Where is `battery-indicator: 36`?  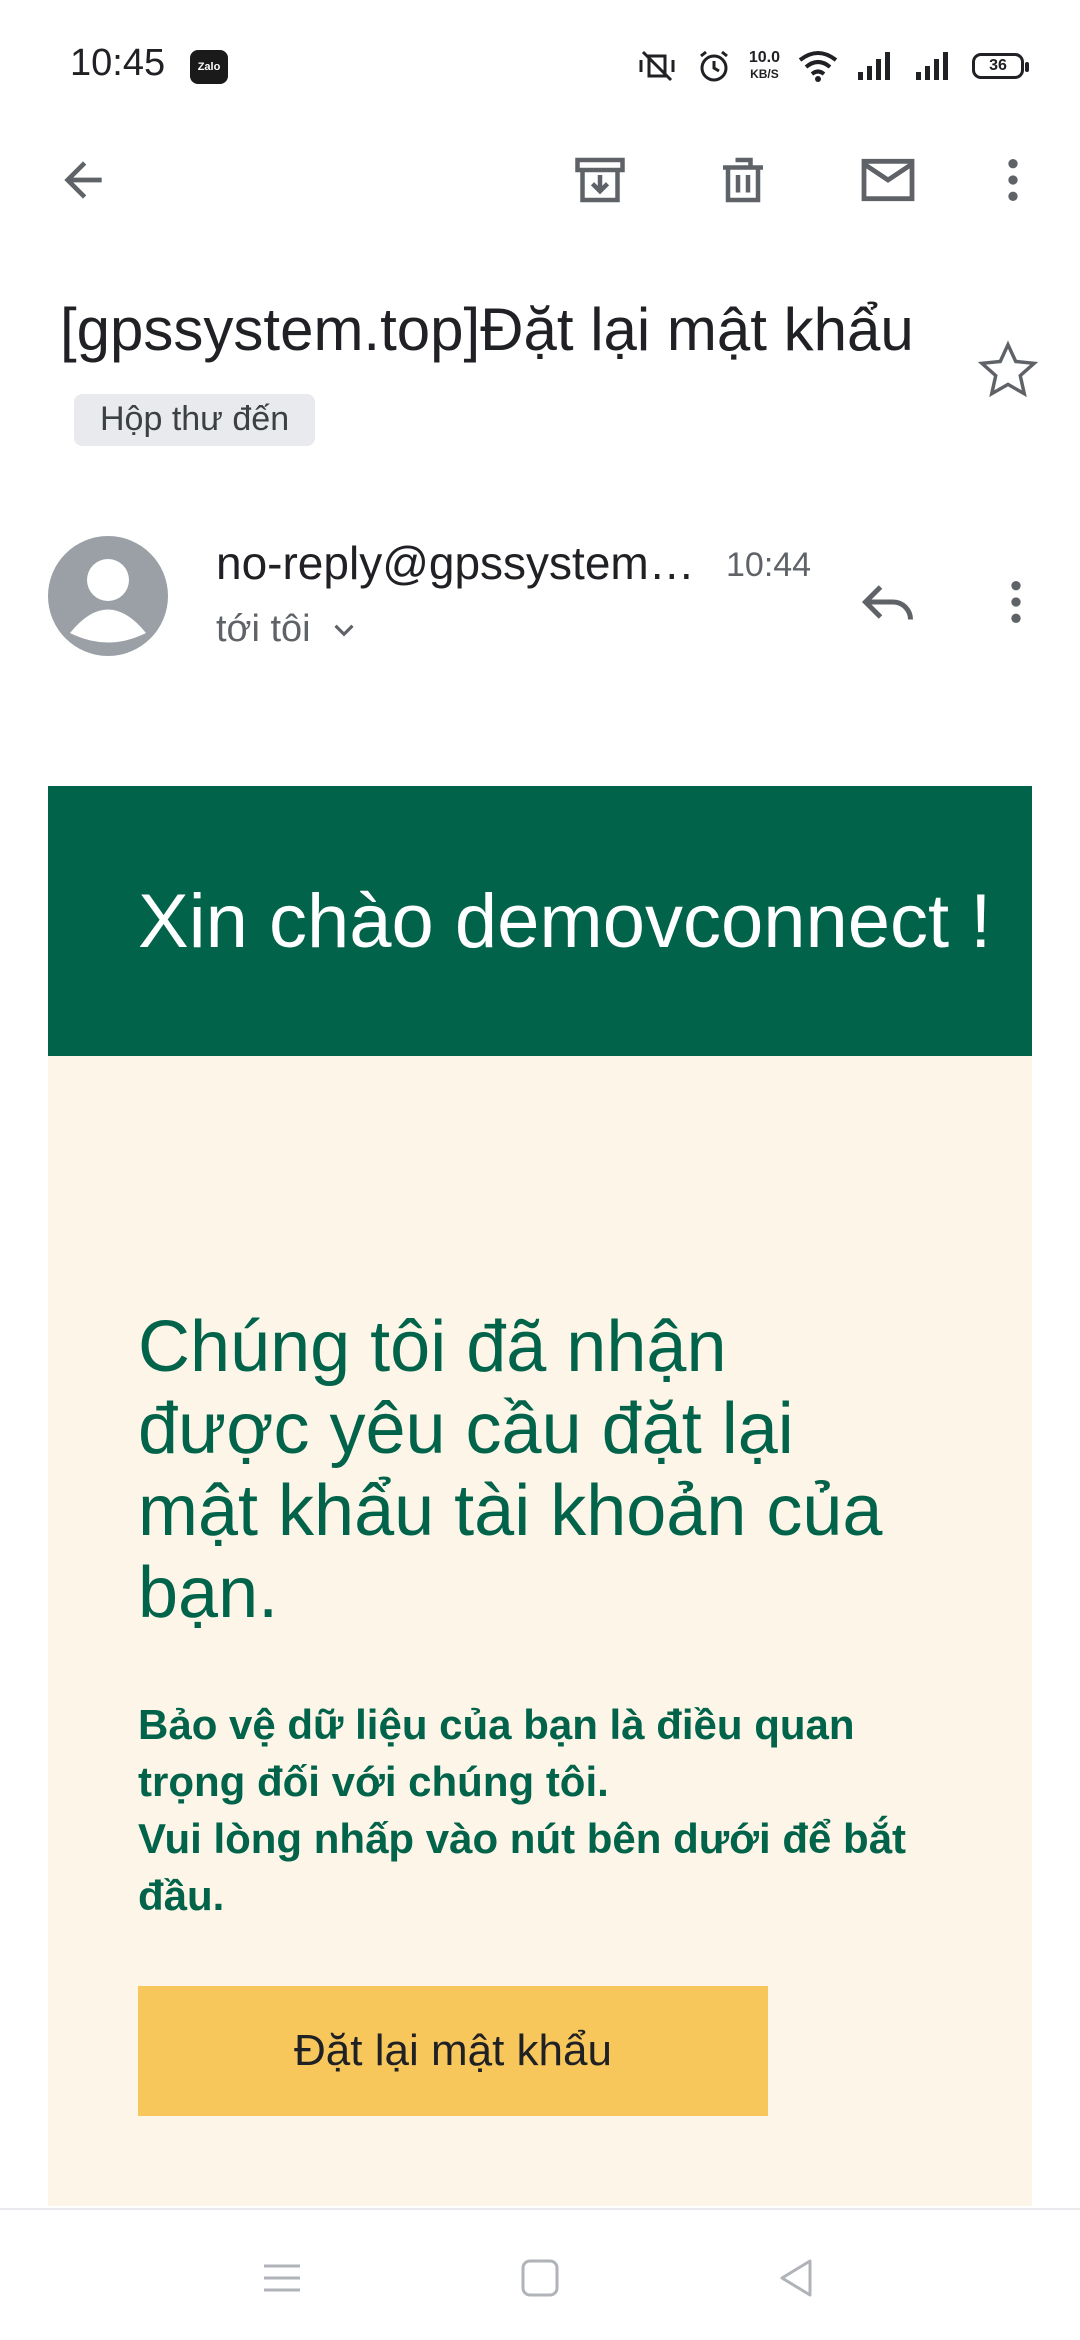
battery-indicator: 36 is located at coordinates (1000, 66).